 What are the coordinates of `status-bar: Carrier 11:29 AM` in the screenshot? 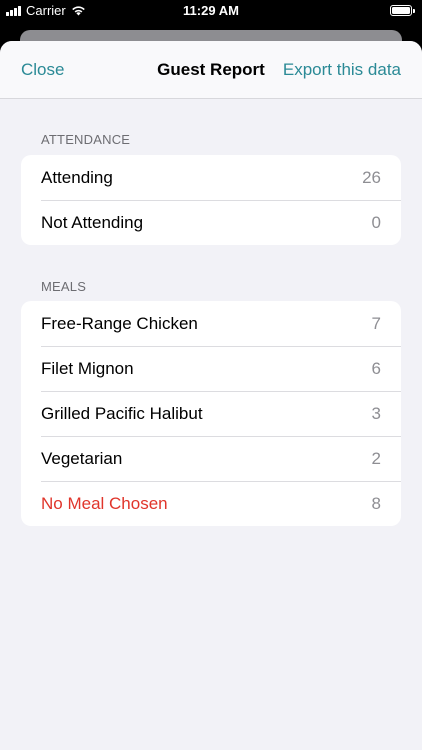 It's located at (211, 11).